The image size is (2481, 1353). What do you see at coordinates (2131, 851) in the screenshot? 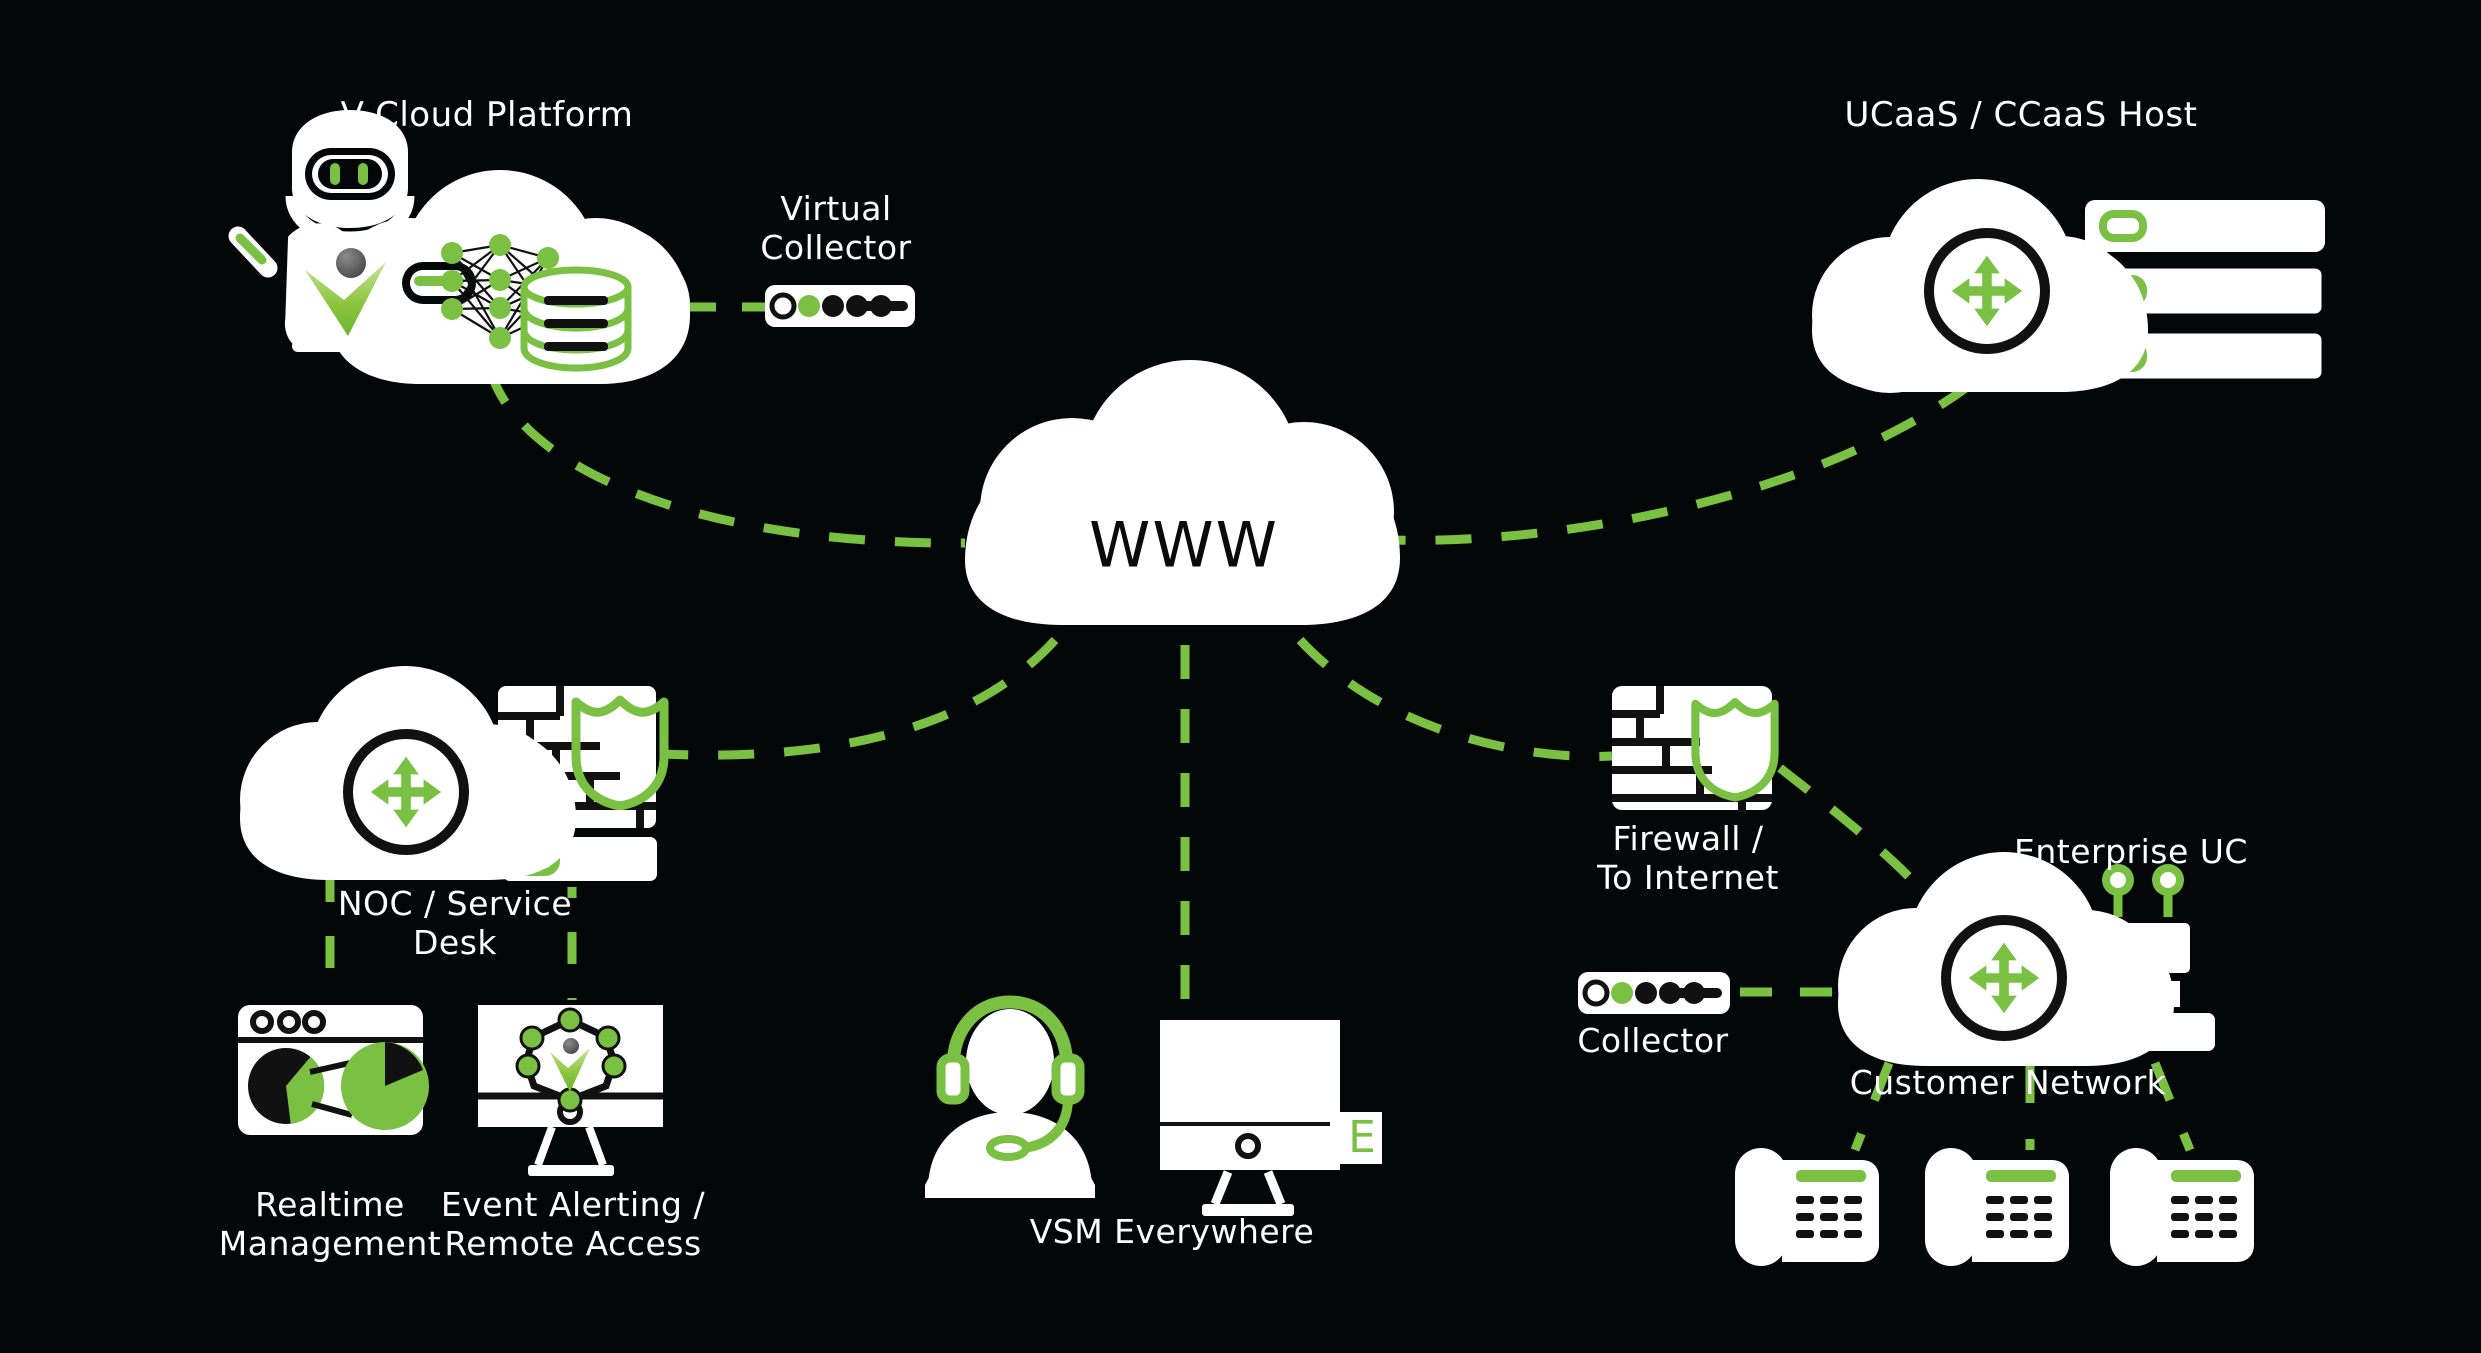
I see `label-enterprise-uc: Enterprise UC` at bounding box center [2131, 851].